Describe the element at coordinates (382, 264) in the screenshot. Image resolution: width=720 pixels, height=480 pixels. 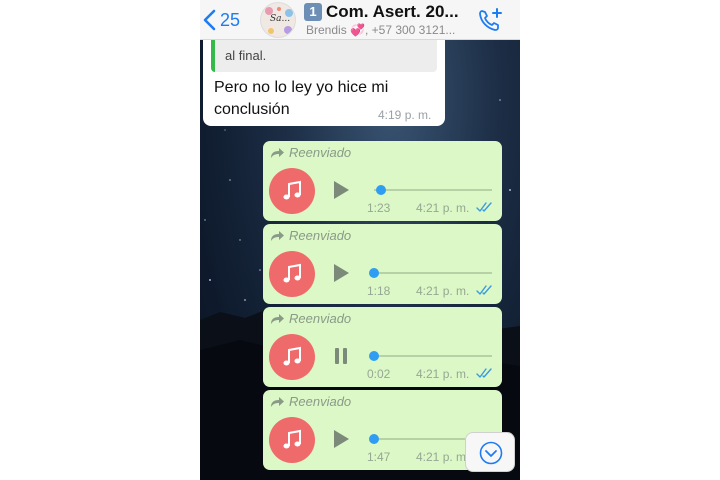
I see `voice-message-bubble: Reenviado 1:18 4:21 p. m.` at that location.